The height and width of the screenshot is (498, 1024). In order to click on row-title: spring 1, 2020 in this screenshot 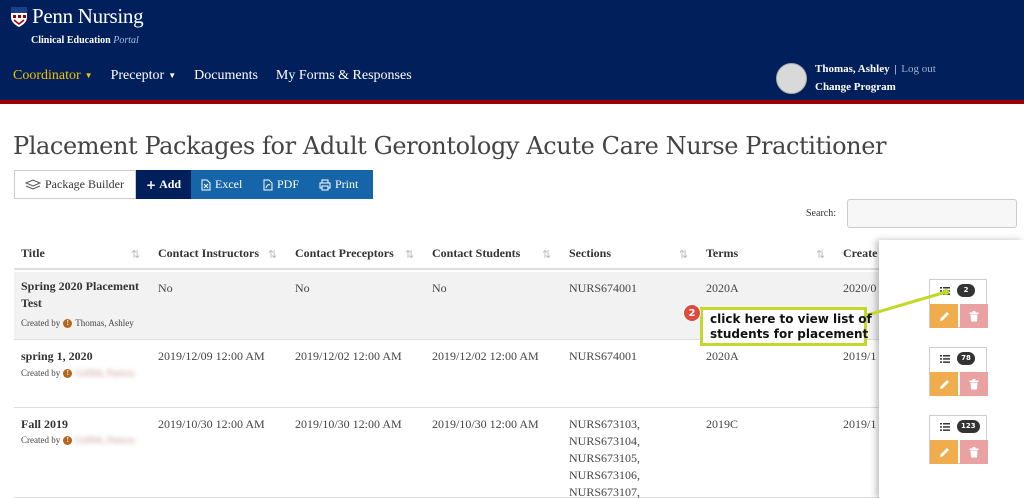, I will do `click(57, 356)`.